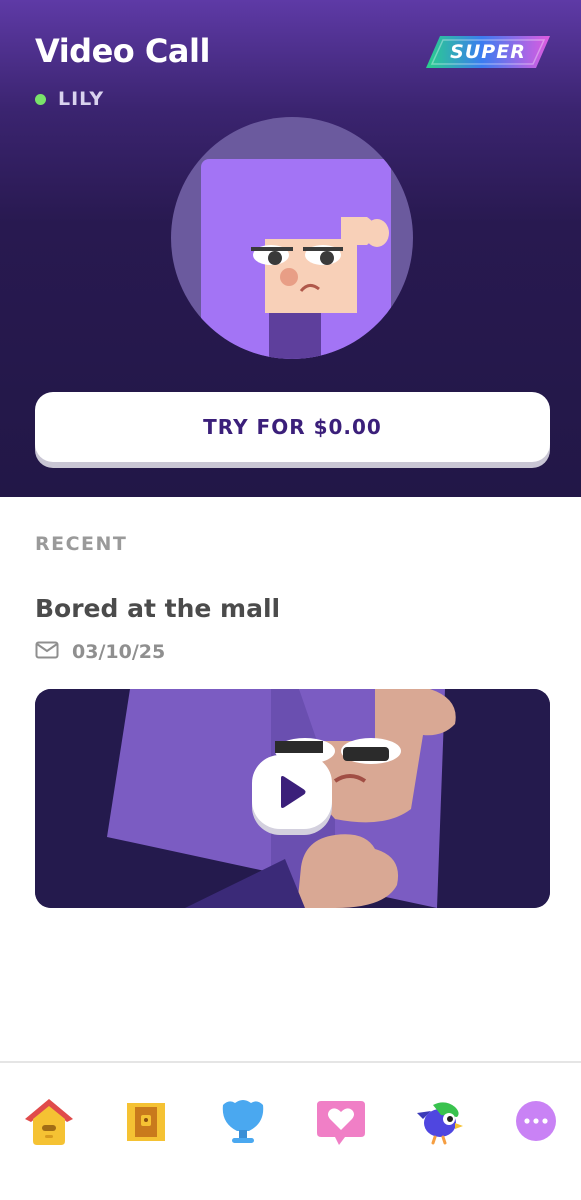 The image size is (581, 1200). I want to click on recent-section-label: RECENT, so click(81, 544).